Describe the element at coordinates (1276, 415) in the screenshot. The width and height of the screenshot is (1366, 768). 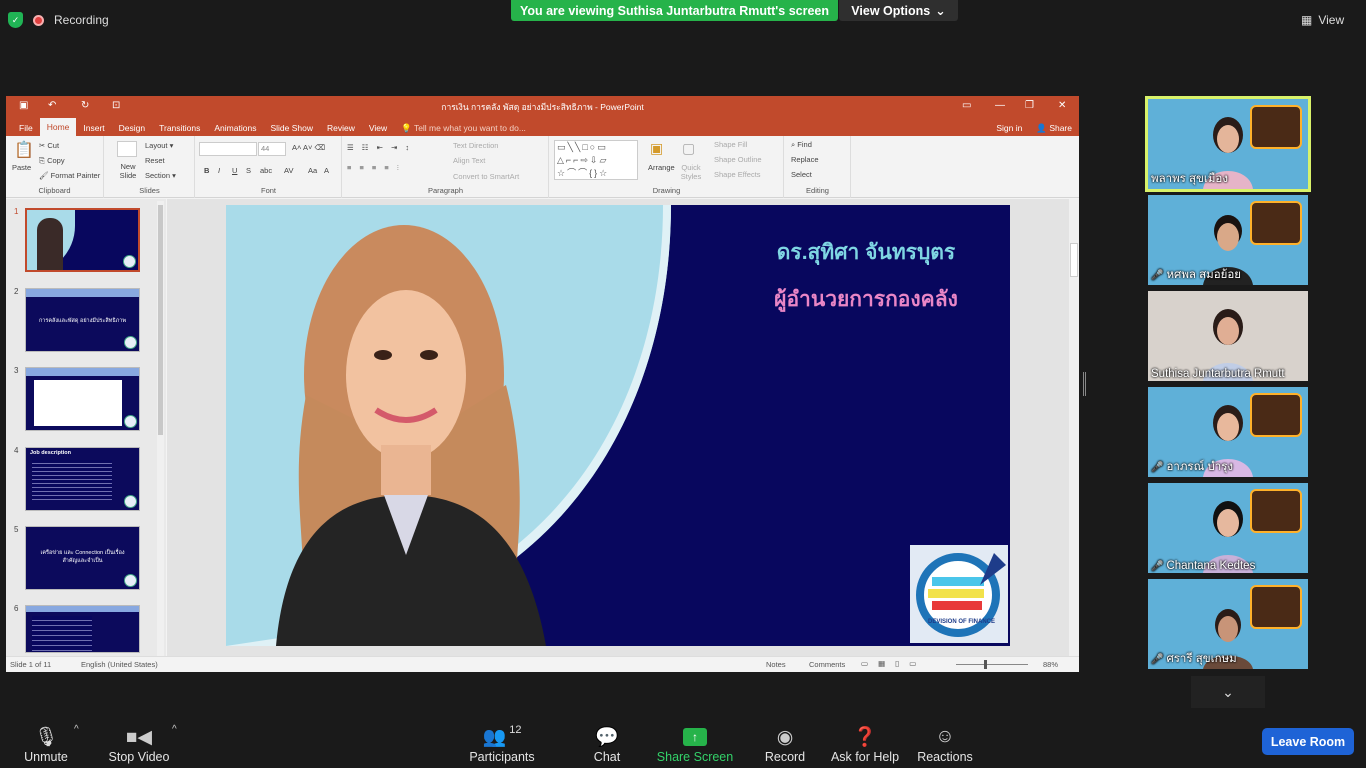
I see `background-banner` at that location.